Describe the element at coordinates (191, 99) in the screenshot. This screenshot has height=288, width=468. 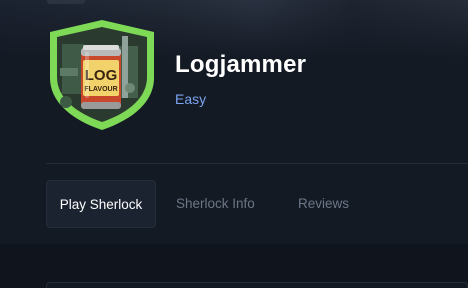
I see `difficulty-label: Easy` at that location.